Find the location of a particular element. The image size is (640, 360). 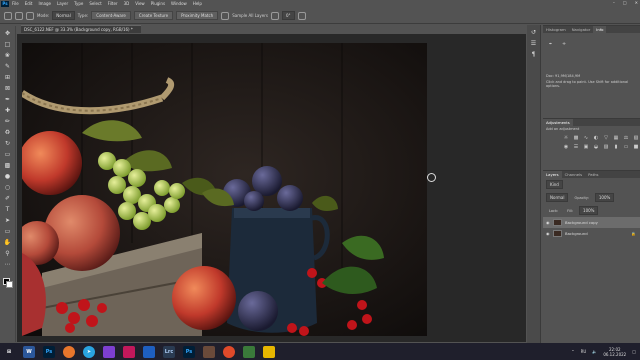

close-icon: ✕ is located at coordinates (636, 2).